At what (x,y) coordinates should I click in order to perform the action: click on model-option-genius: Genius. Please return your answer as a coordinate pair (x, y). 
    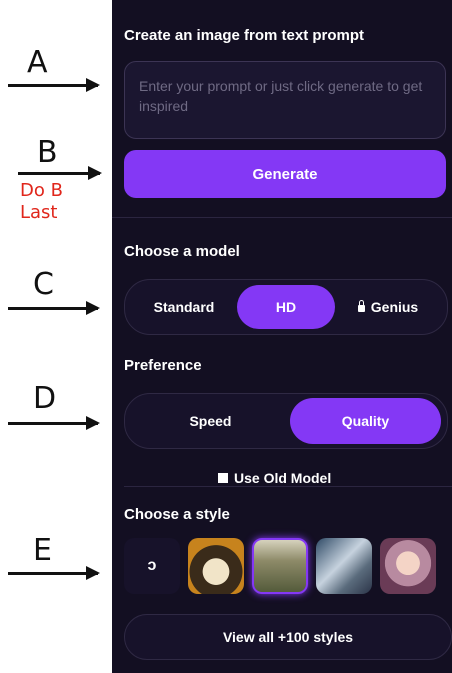
    Looking at the image, I should click on (388, 307).